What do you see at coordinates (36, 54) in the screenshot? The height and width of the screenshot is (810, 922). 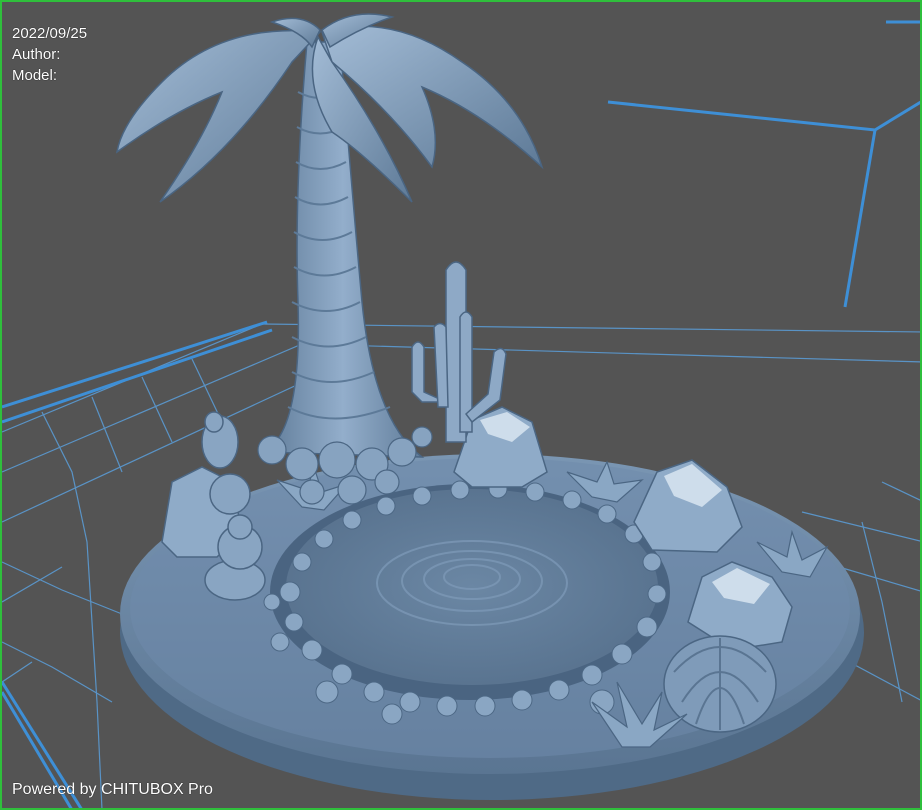 I see `author-label: Author:` at bounding box center [36, 54].